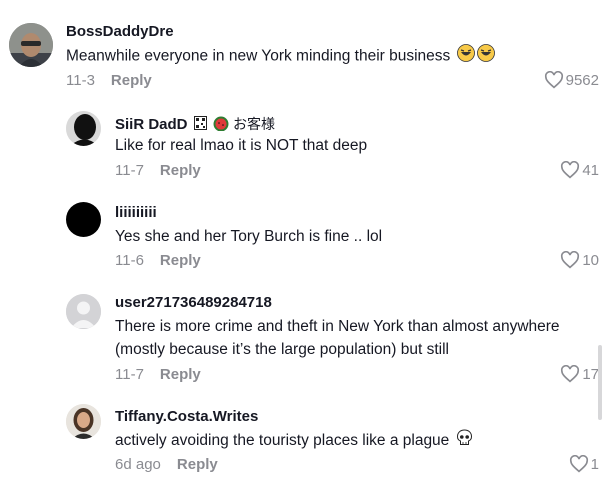  I want to click on skull-icon, so click(464, 441).